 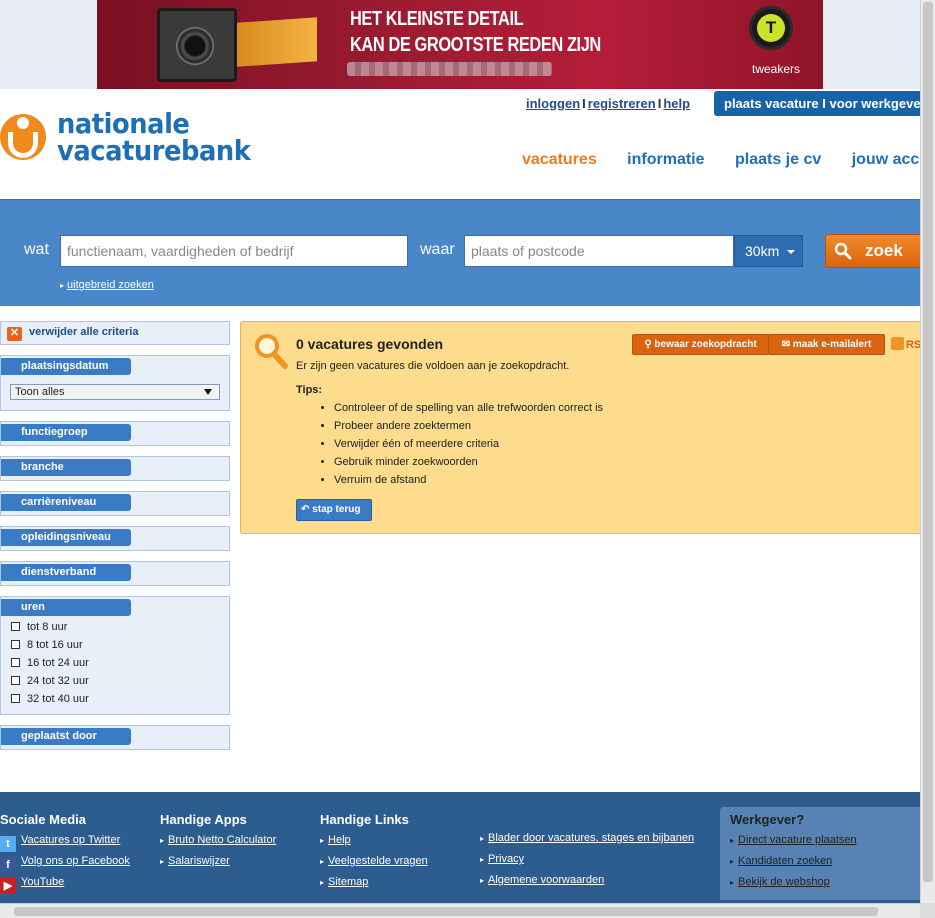 What do you see at coordinates (203, 819) in the screenshot?
I see `footer-heading: Handige Apps` at bounding box center [203, 819].